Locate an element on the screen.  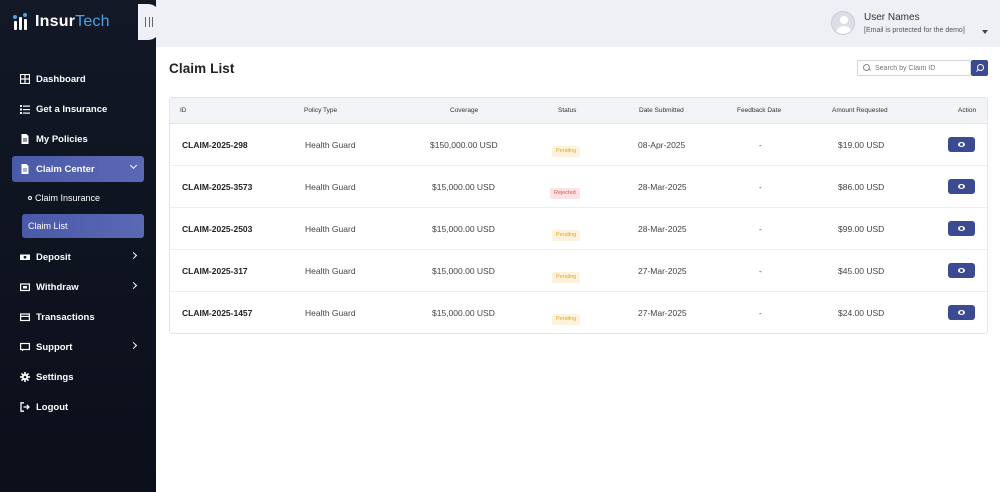
column-header-amount-requested: Amount Requested is located at coordinates (860, 110).